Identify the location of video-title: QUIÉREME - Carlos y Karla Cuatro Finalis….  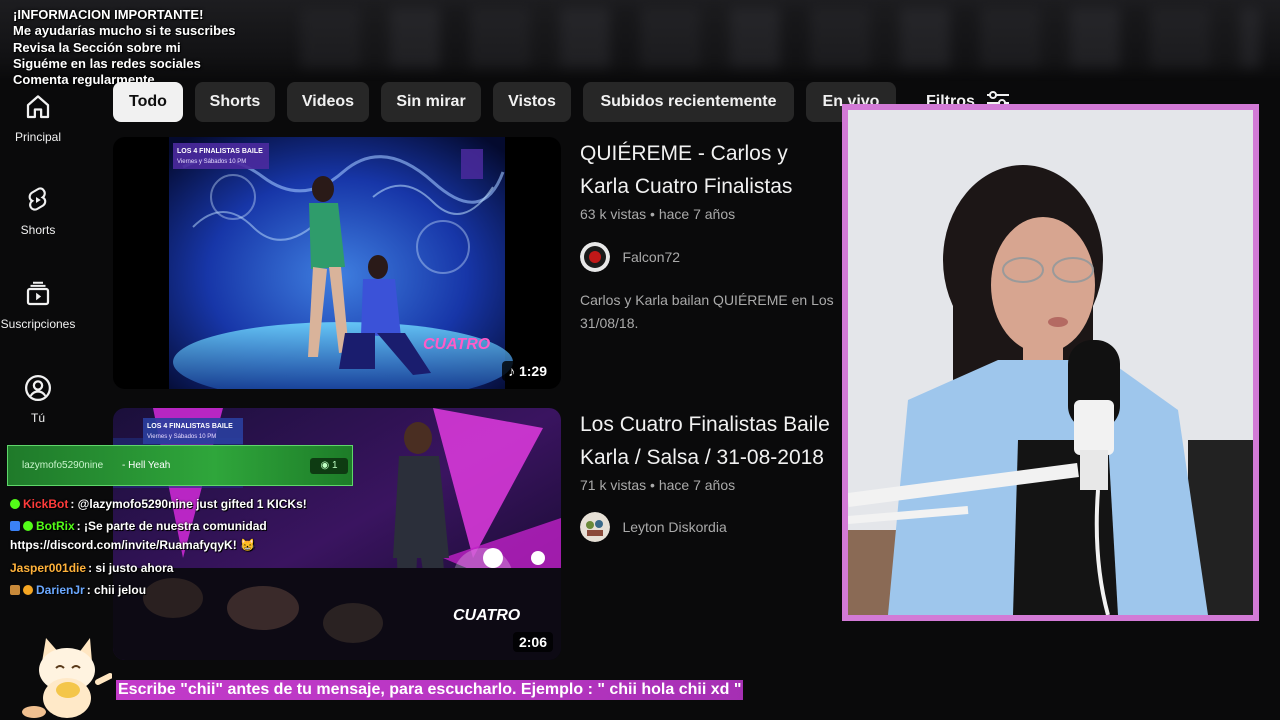
(711, 170).